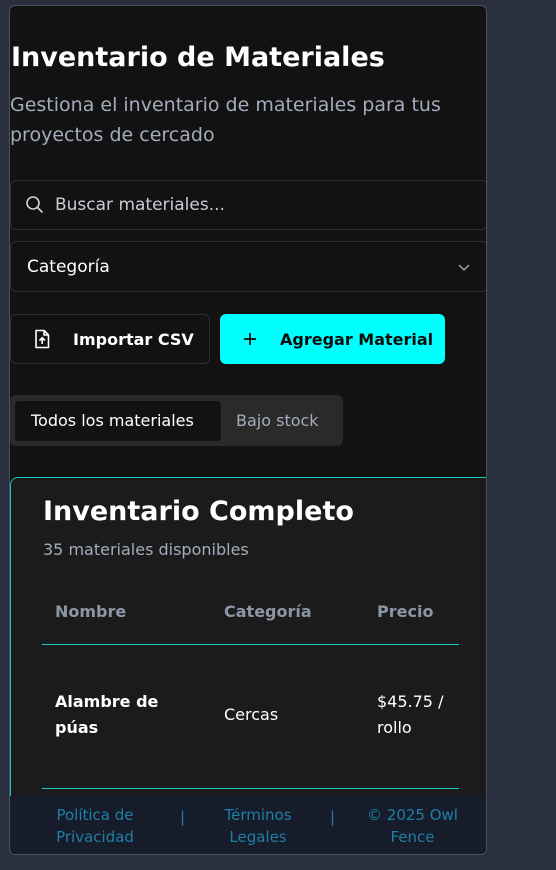  Describe the element at coordinates (270, 421) in the screenshot. I see `tab-low-stock: Bajo stock` at that location.